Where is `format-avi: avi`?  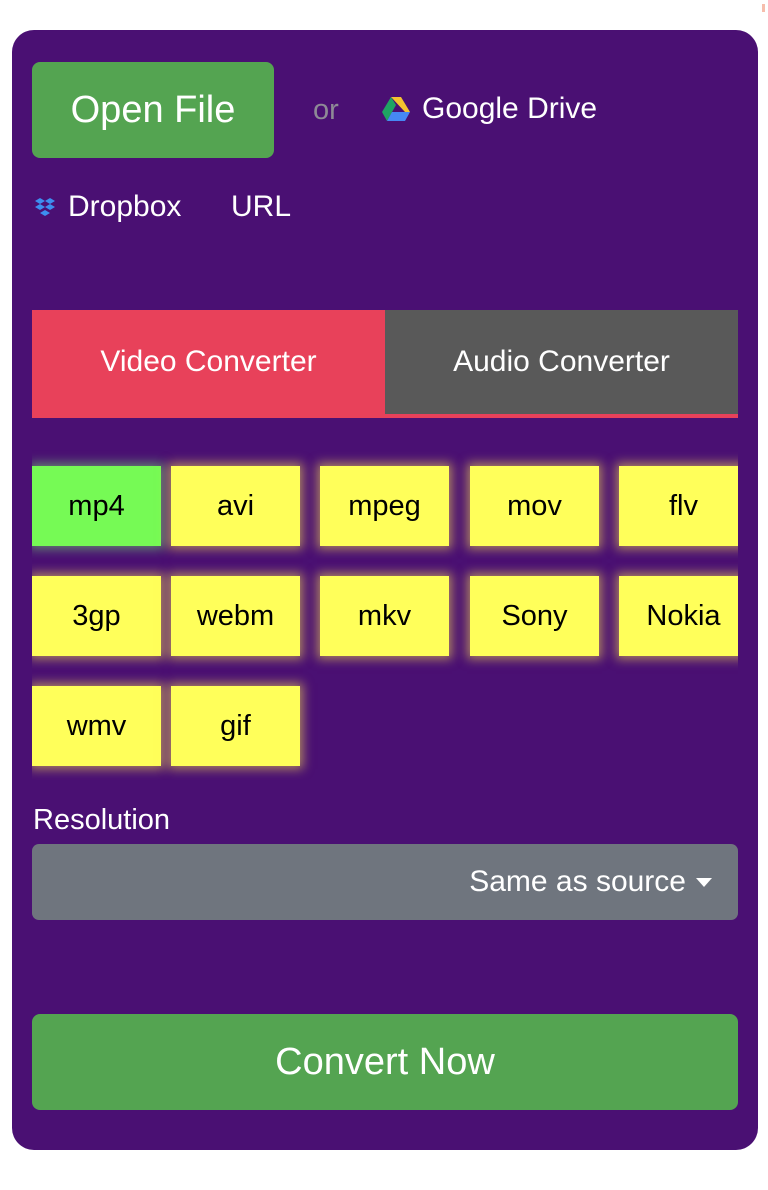 format-avi: avi is located at coordinates (235, 506).